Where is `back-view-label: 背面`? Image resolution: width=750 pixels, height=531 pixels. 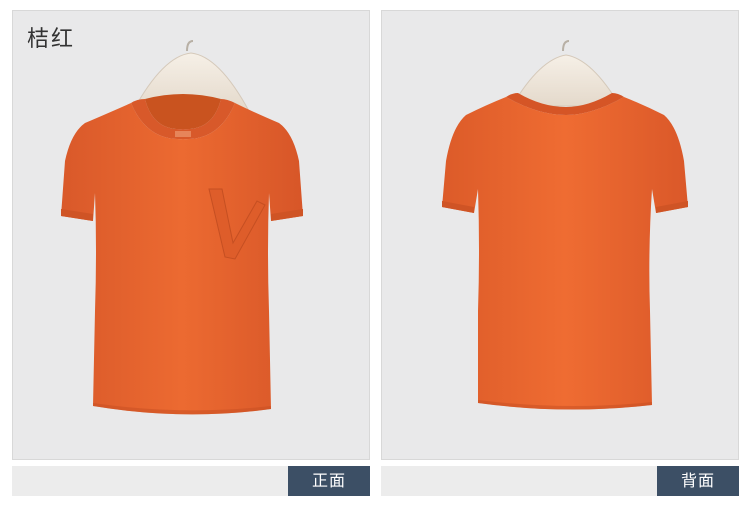
back-view-label: 背面 is located at coordinates (698, 481).